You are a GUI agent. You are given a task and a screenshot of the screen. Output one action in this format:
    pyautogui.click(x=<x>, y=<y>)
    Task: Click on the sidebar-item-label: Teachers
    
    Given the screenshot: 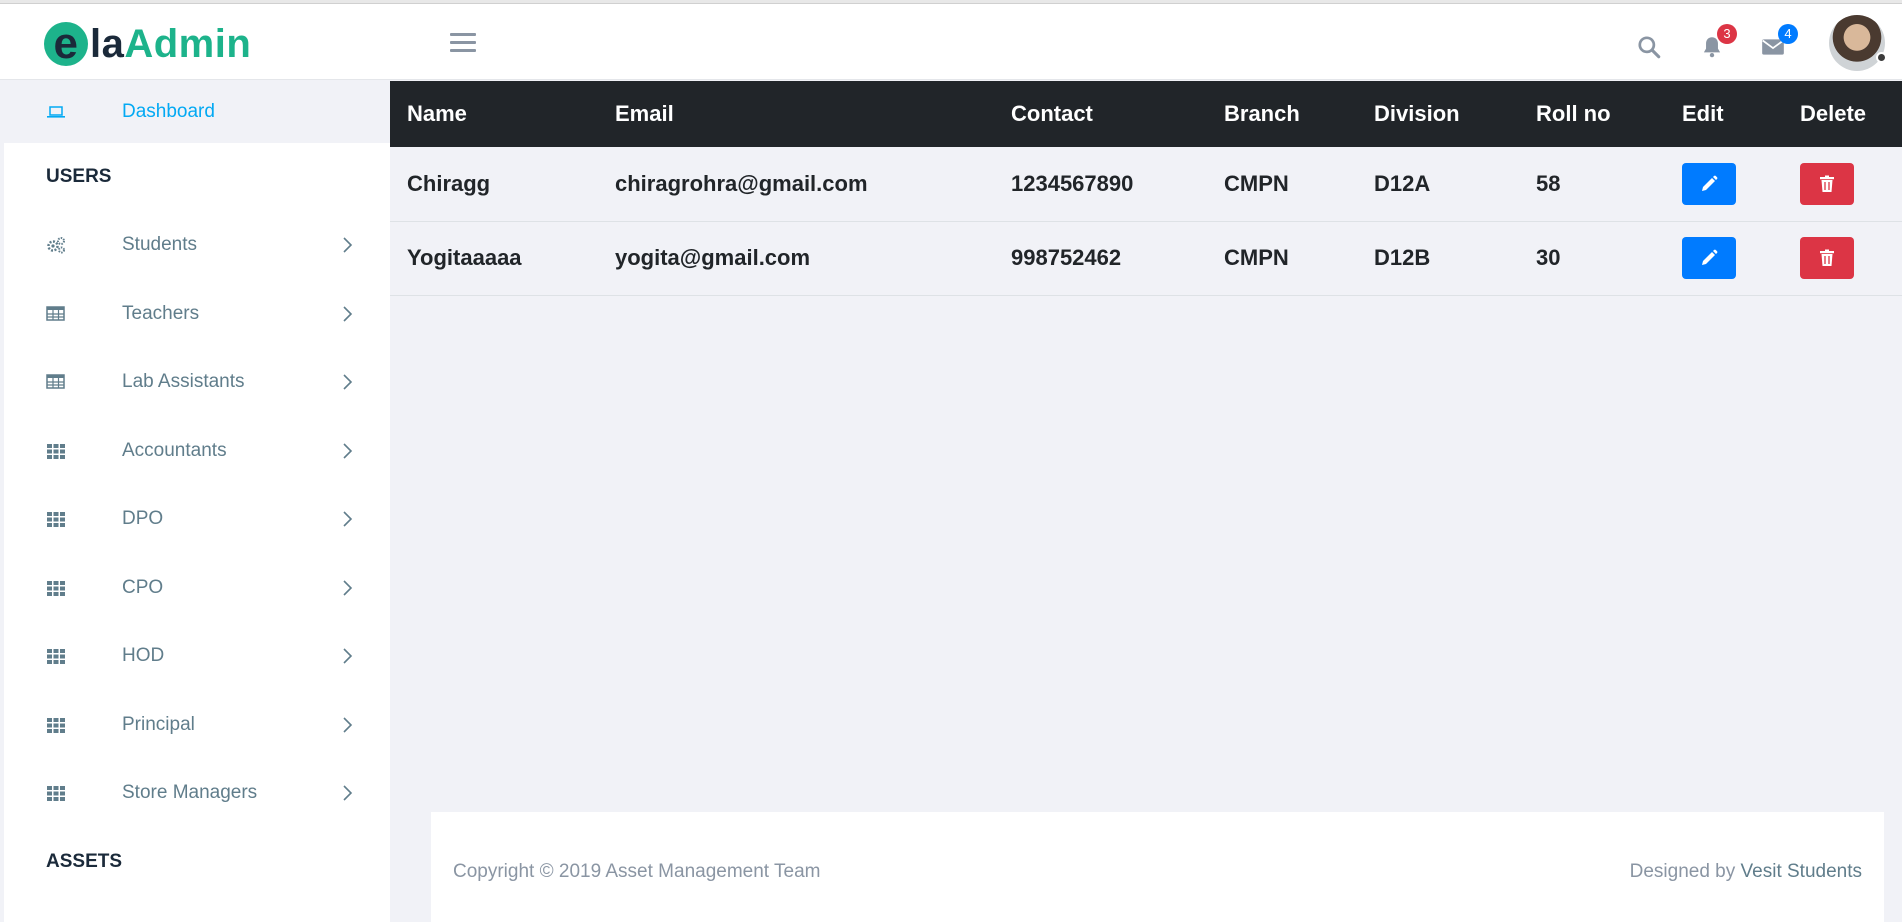 What is the action you would take?
    pyautogui.click(x=161, y=313)
    